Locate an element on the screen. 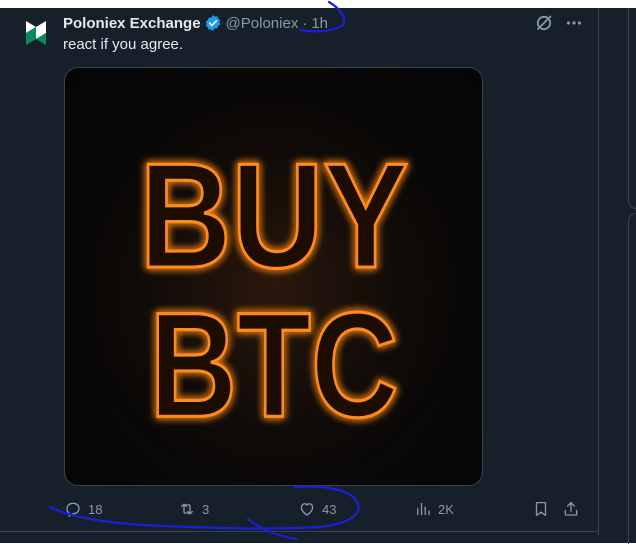 Image resolution: width=636 pixels, height=544 pixels. media-line-1: BUY is located at coordinates (274, 215).